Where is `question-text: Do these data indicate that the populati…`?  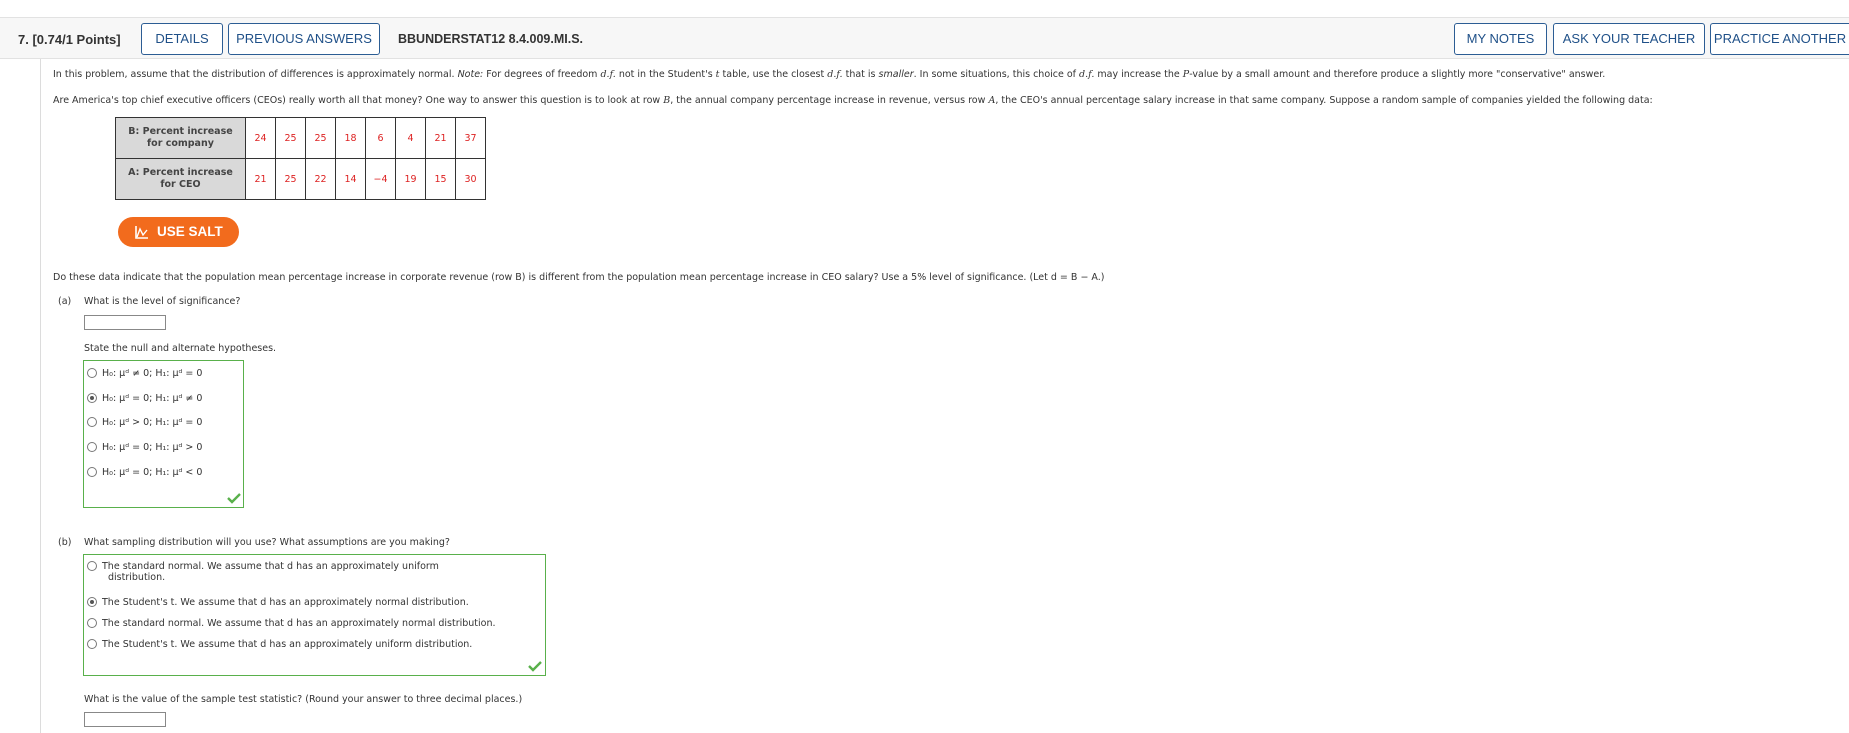
question-text: Do these data indicate that the populati… is located at coordinates (579, 277).